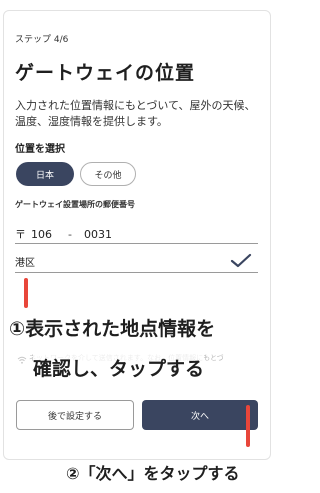 This screenshot has width=320, height=493. What do you see at coordinates (98, 234) in the screenshot?
I see `postal-code-part2: 0031` at bounding box center [98, 234].